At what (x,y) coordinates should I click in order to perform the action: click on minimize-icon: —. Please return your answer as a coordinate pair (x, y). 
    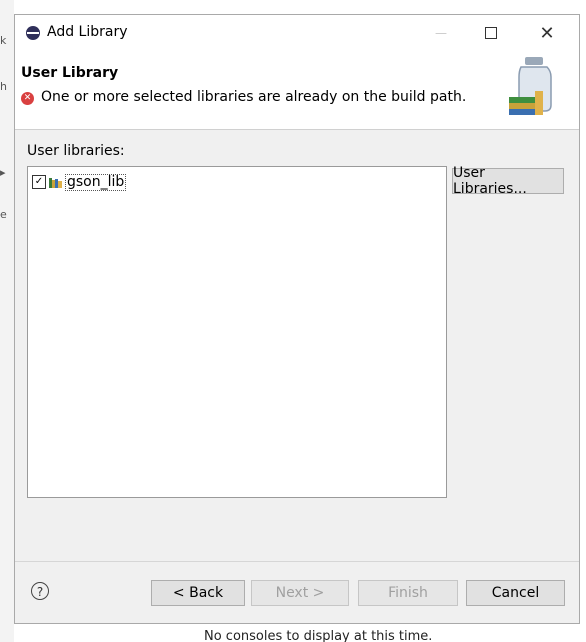
    Looking at the image, I should click on (441, 33).